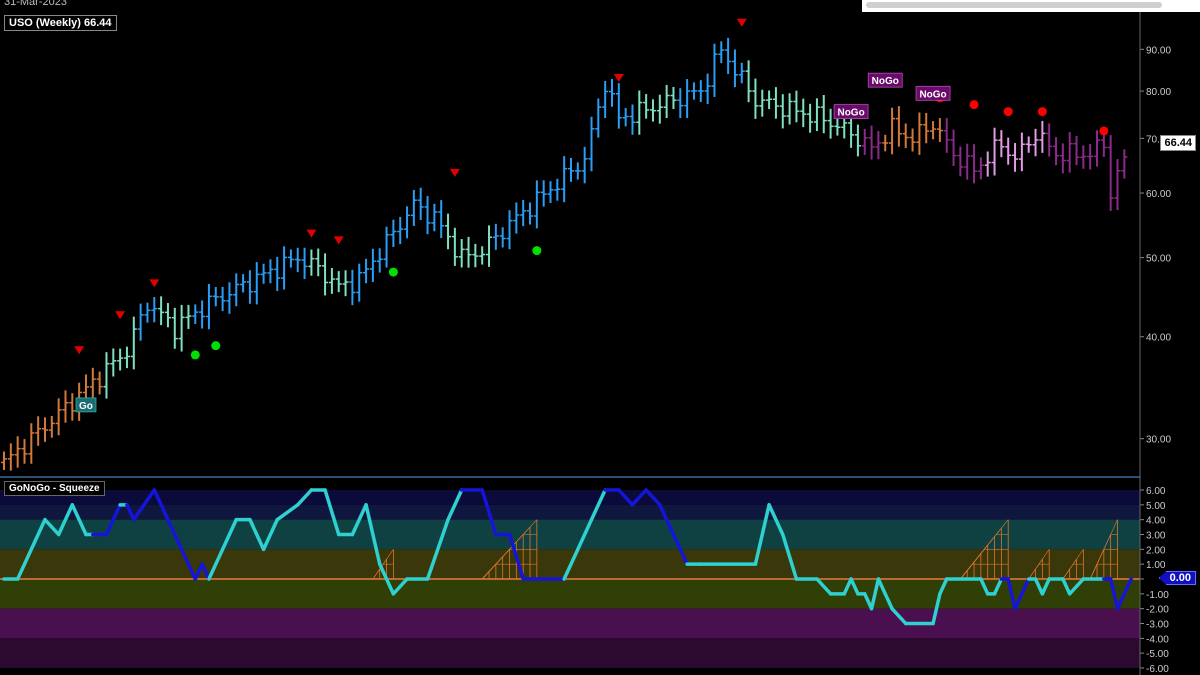  What do you see at coordinates (1156, 491) in the screenshot?
I see `oscillator-tick-label: 6.00` at bounding box center [1156, 491].